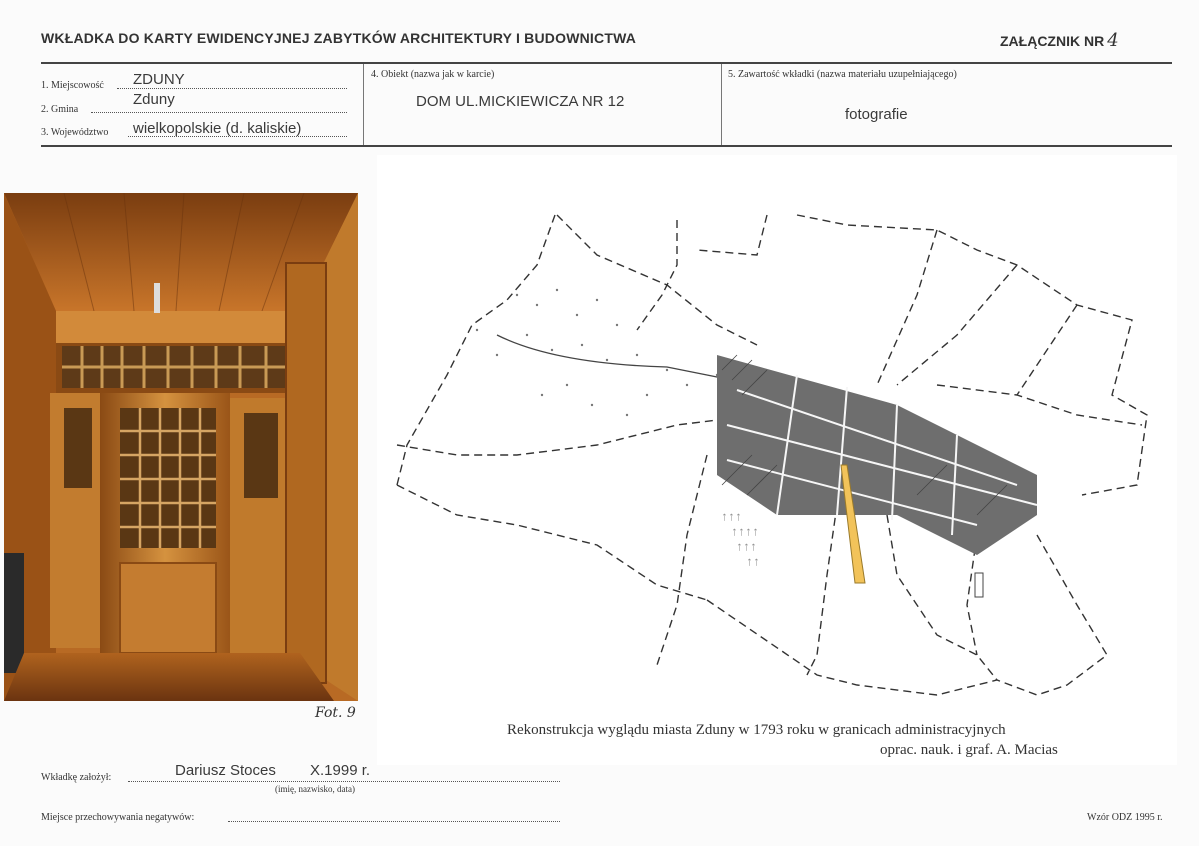 Image resolution: width=1199 pixels, height=846 pixels. Describe the element at coordinates (1052, 41) in the screenshot. I see `annex-label: ZAŁĄCZNIK NR` at that location.